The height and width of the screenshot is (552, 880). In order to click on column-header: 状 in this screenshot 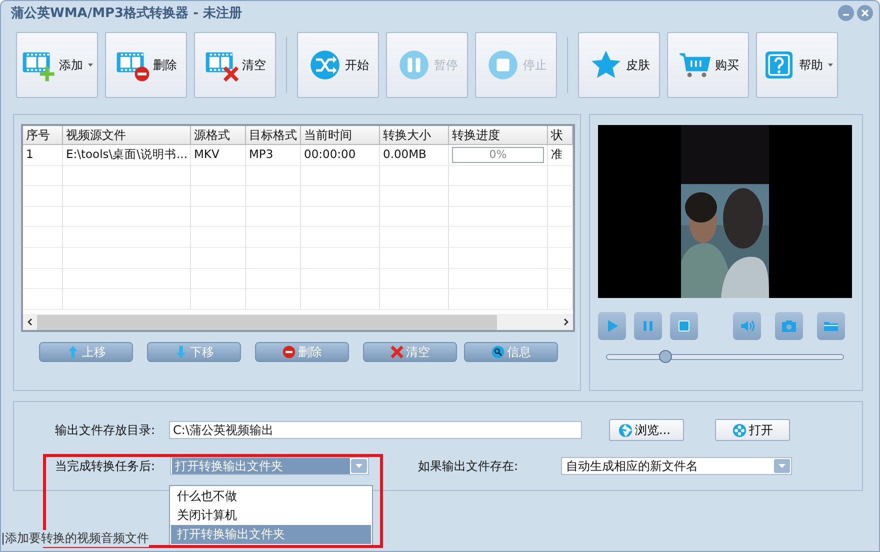, I will do `click(560, 135)`.